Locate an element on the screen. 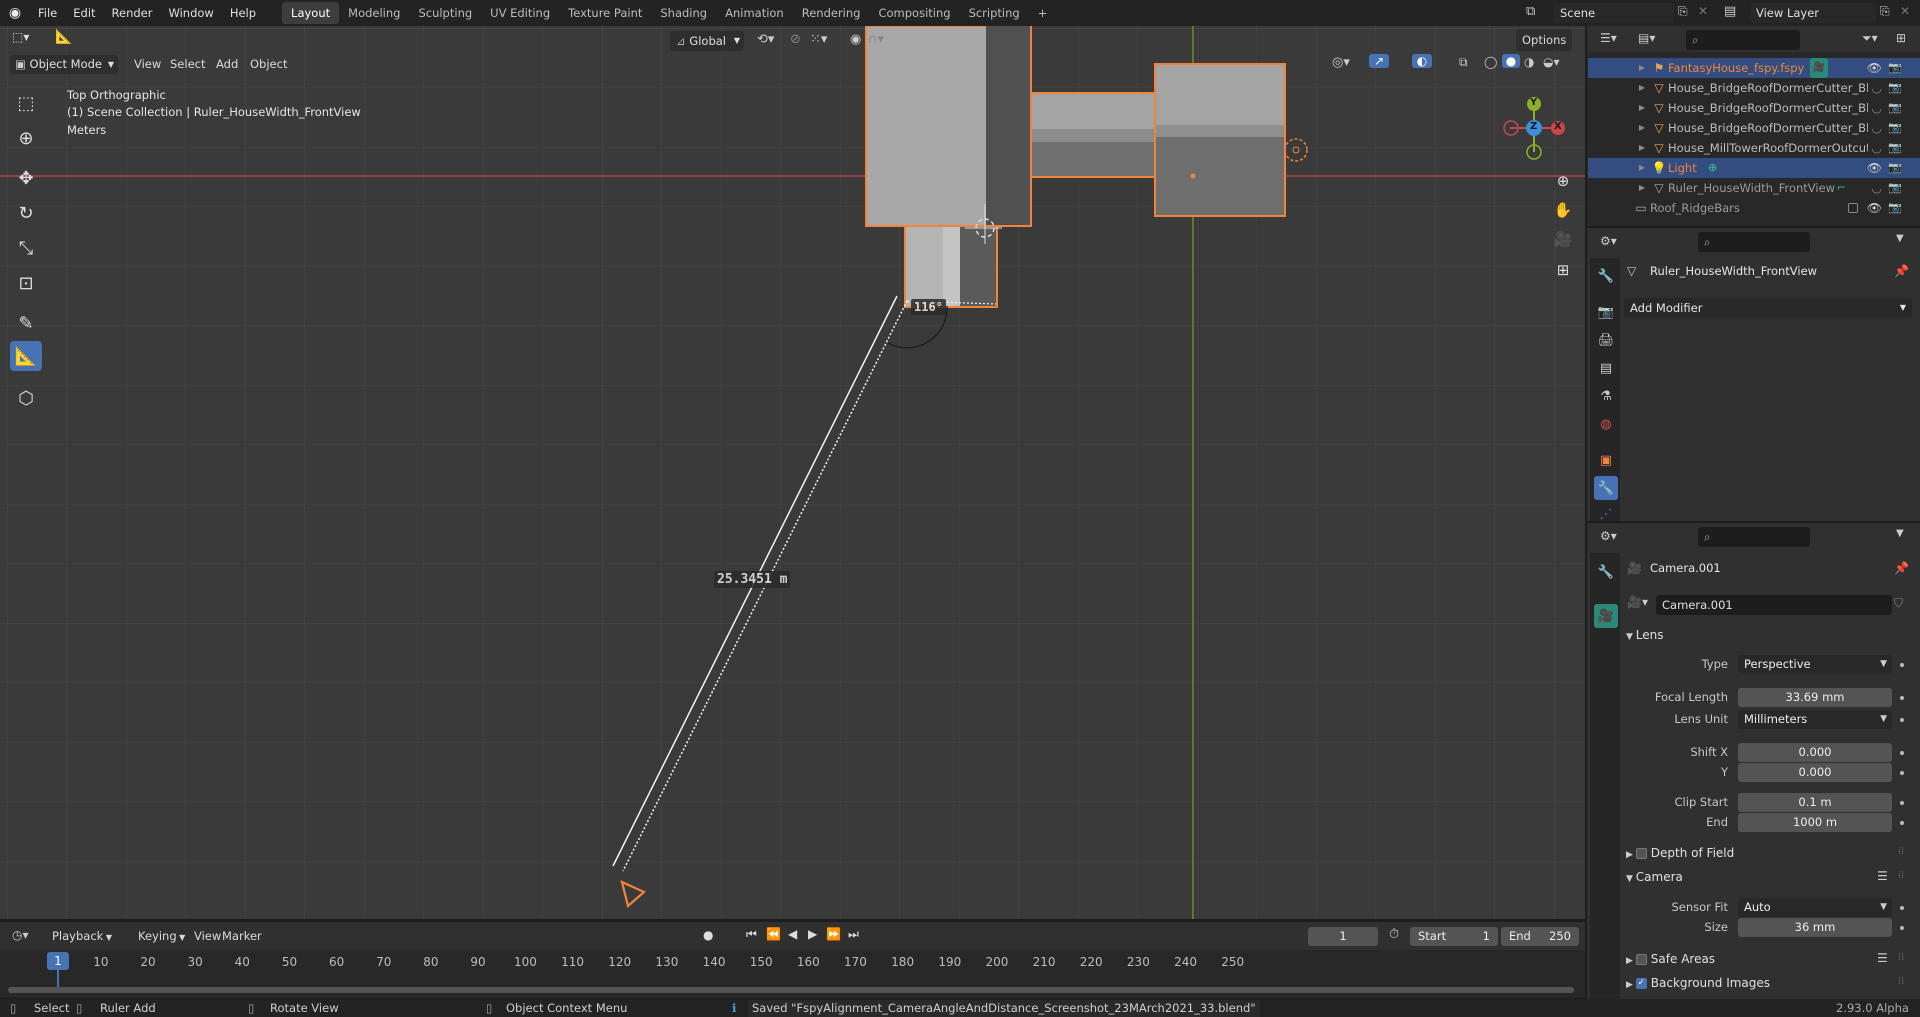 This screenshot has height=1017, width=1920. sensor-fit-dropdown: Auto ▼ is located at coordinates (1815, 907).